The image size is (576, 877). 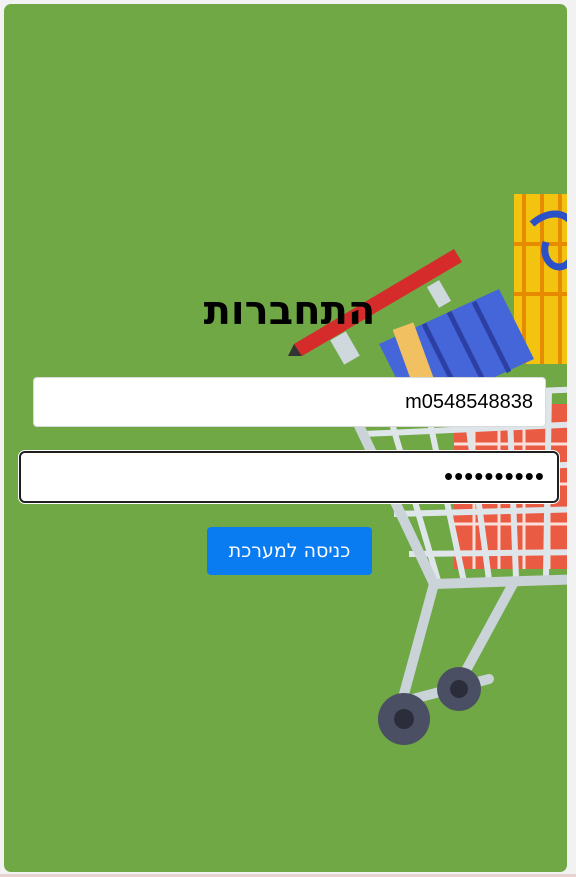 What do you see at coordinates (289, 402) in the screenshot?
I see `phone-input: m0548548838` at bounding box center [289, 402].